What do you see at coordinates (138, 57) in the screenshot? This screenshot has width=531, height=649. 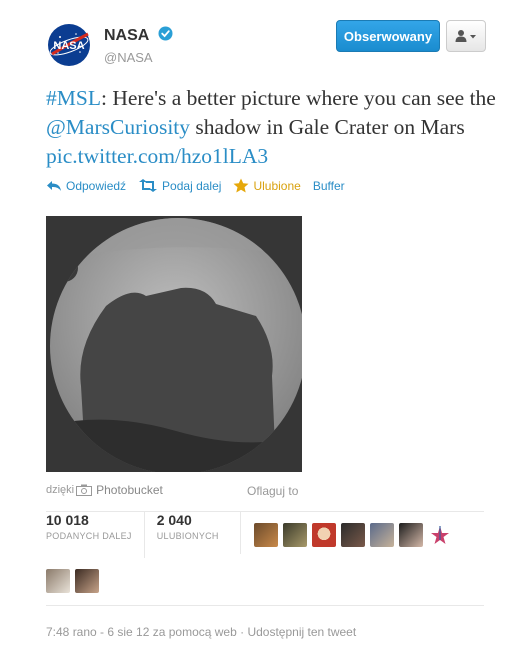 I see `account-handle: @NASA` at bounding box center [138, 57].